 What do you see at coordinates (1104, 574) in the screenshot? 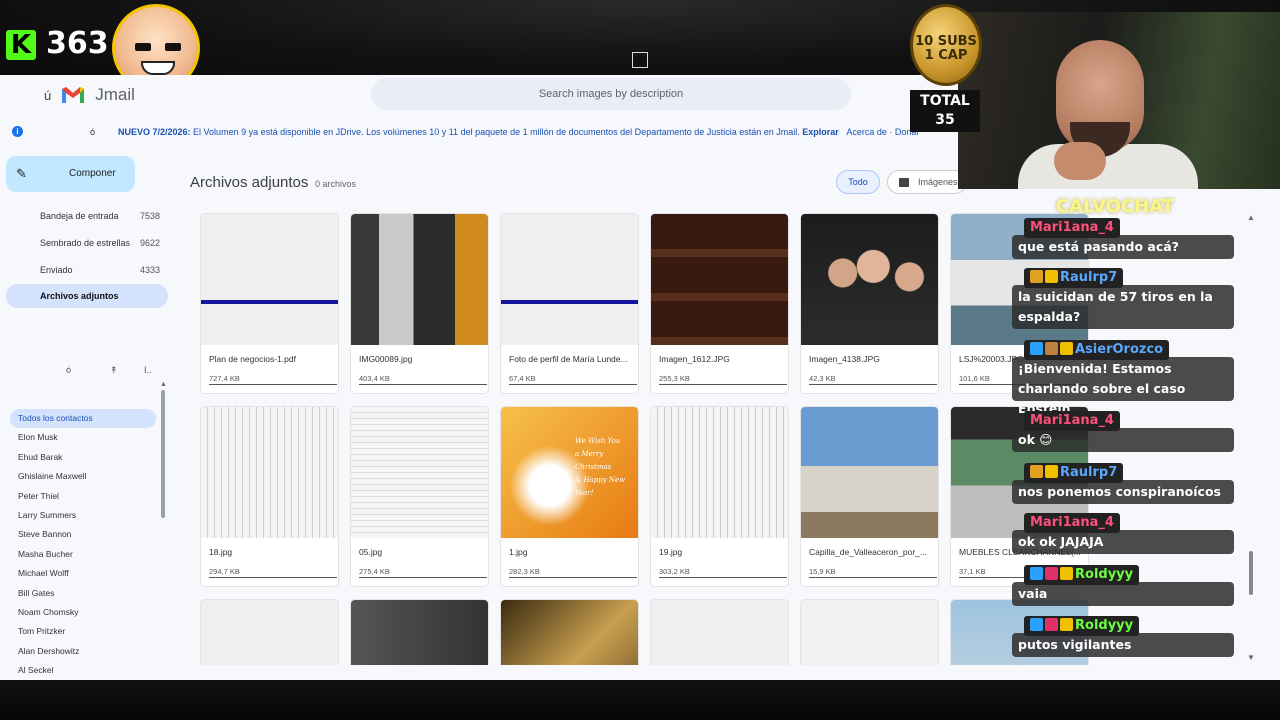
I see `chat-username-text: Roldyyy` at bounding box center [1104, 574].